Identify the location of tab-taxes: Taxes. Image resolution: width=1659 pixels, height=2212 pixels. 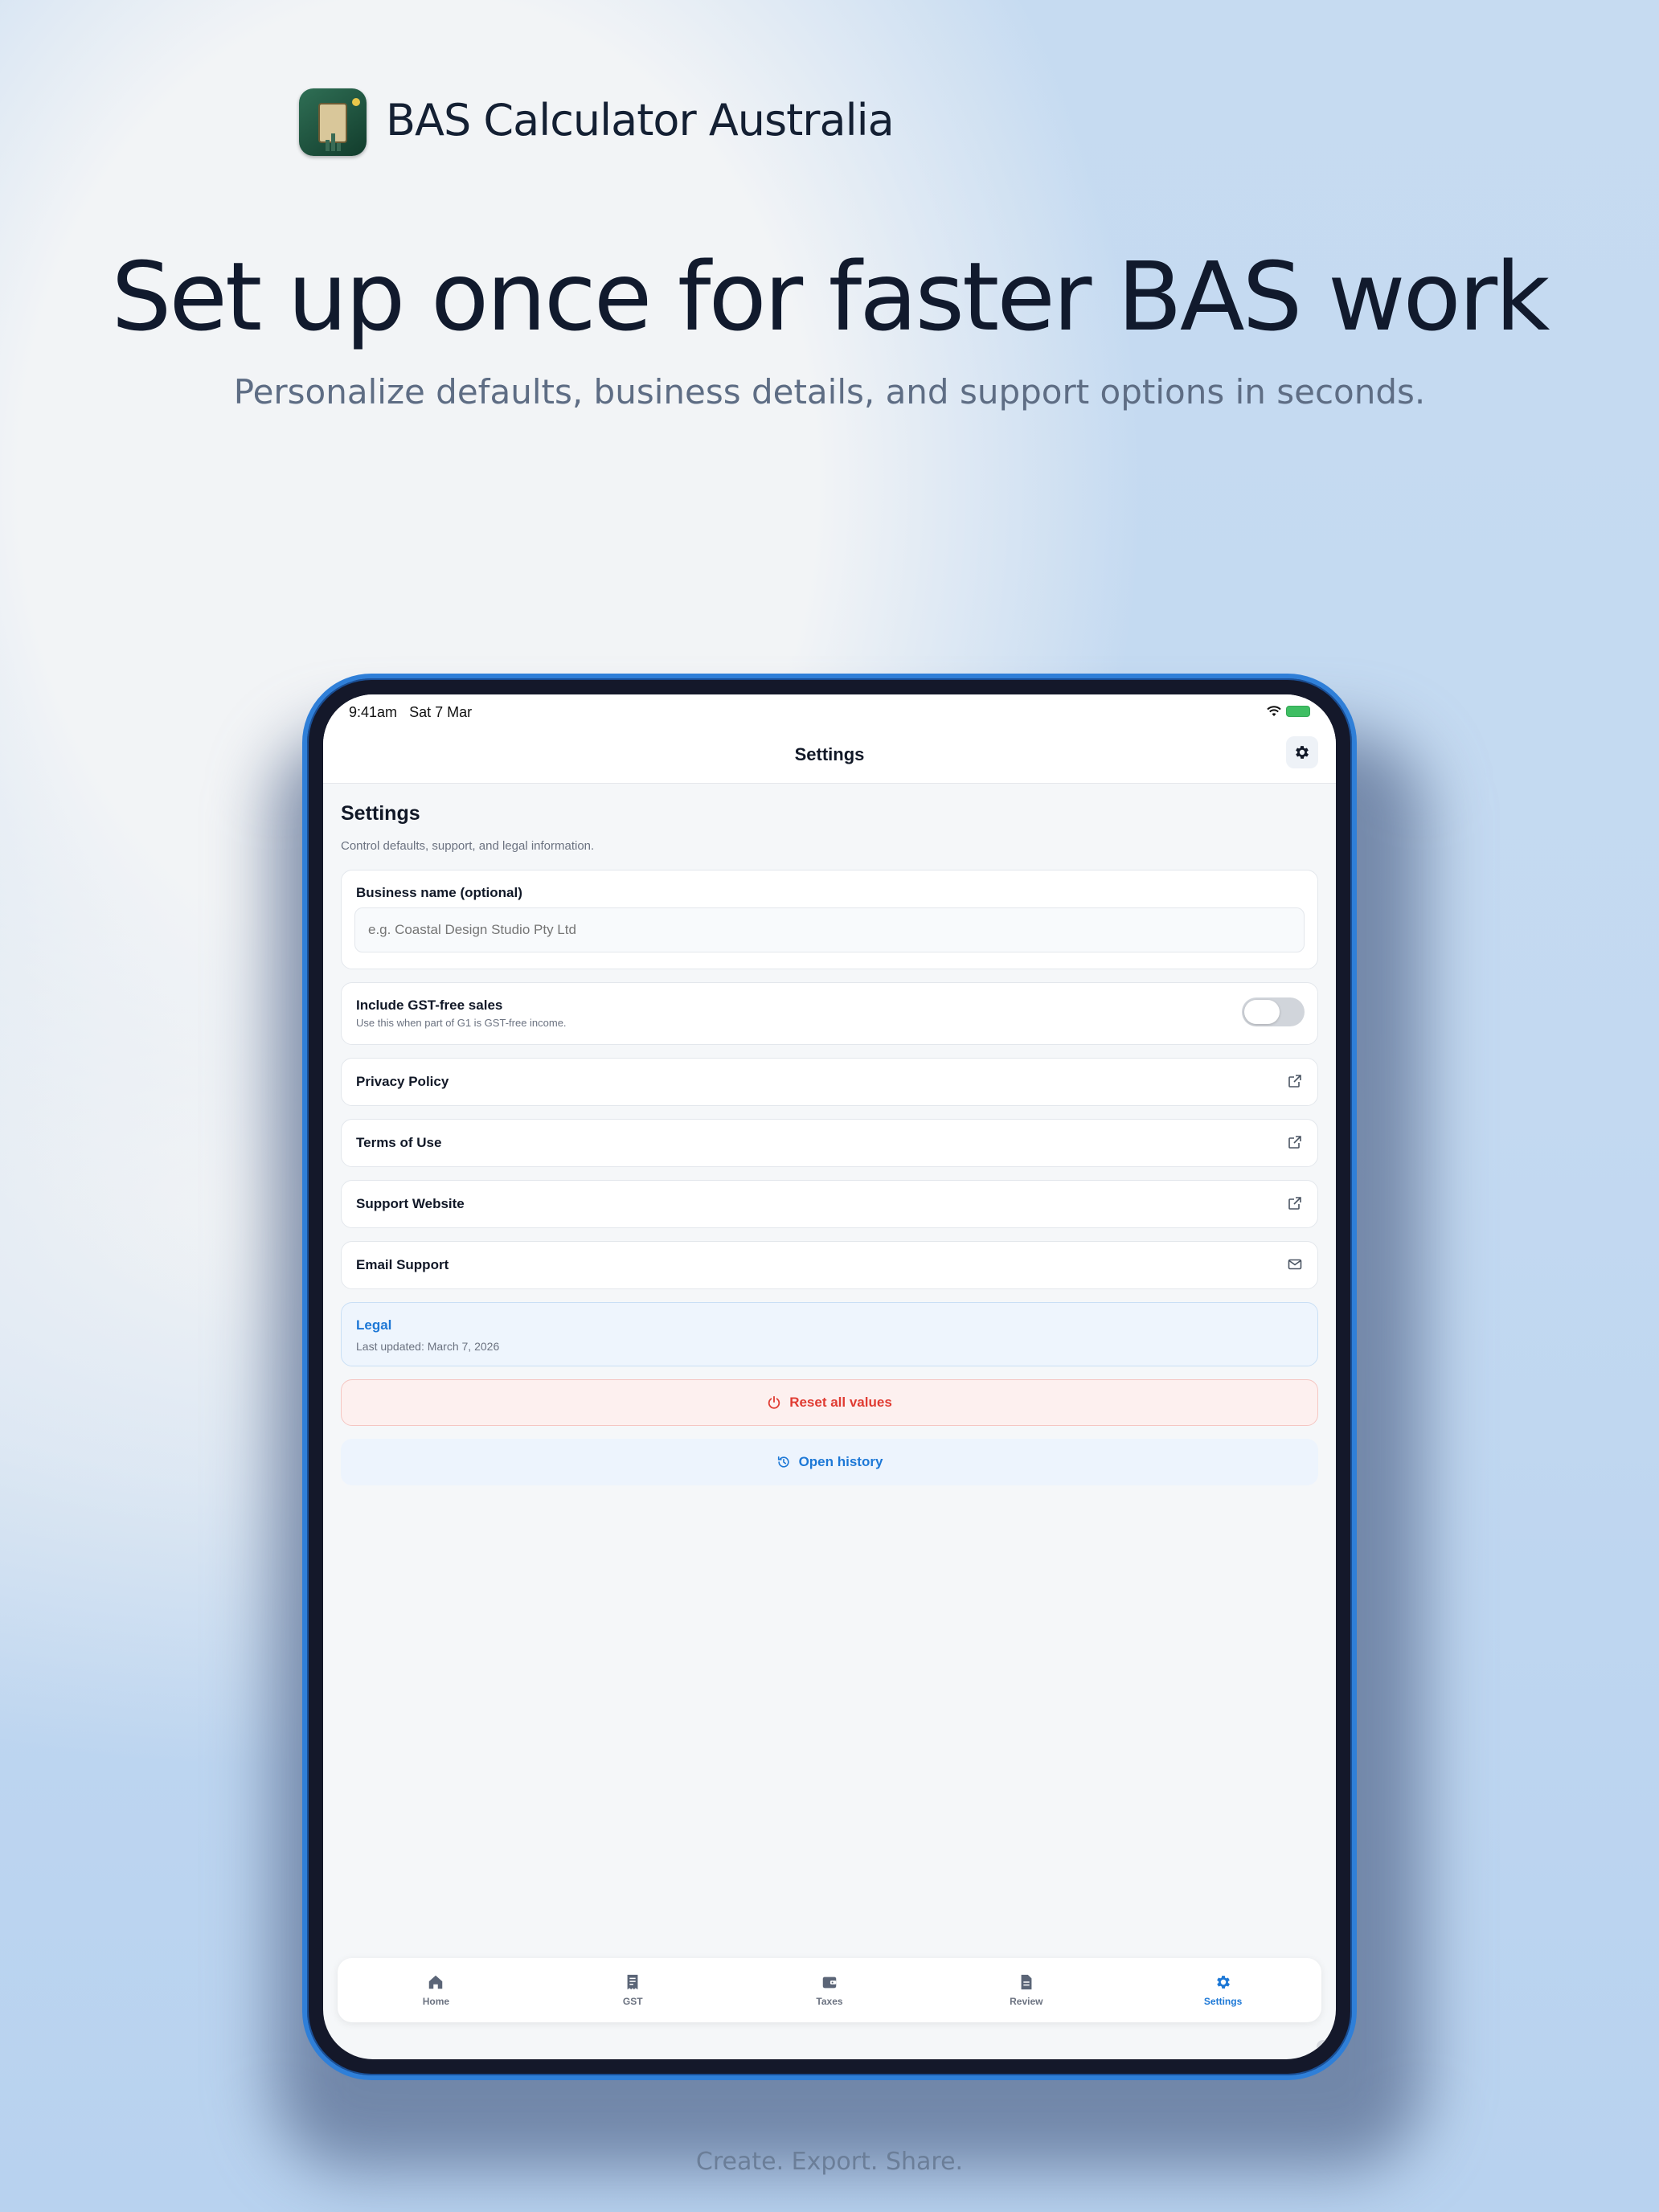
(829, 1990).